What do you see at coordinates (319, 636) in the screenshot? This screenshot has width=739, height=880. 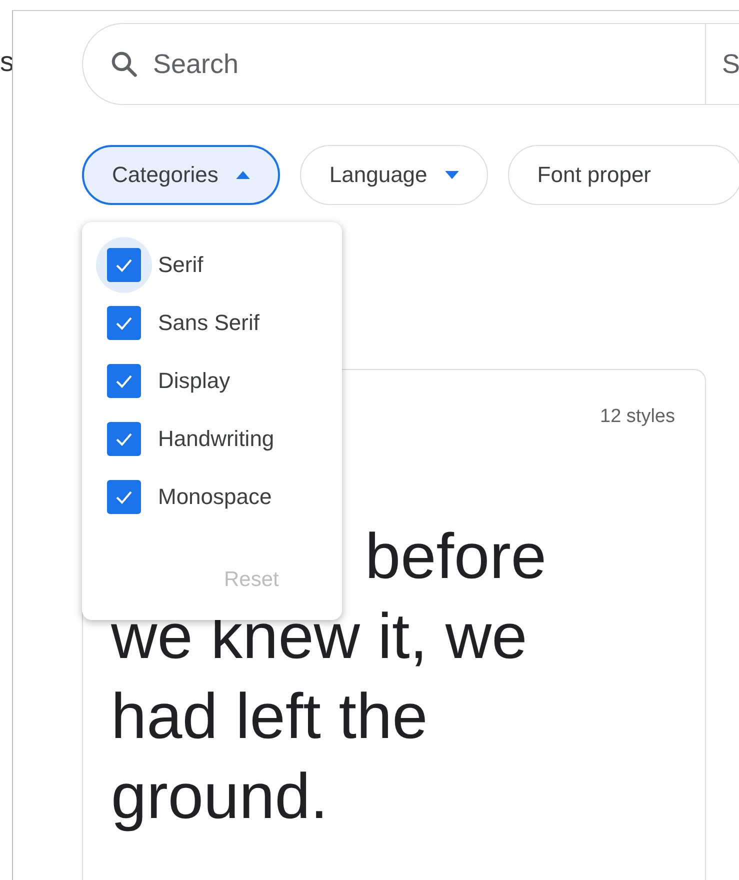 I see `preview-text: we knew it, we` at bounding box center [319, 636].